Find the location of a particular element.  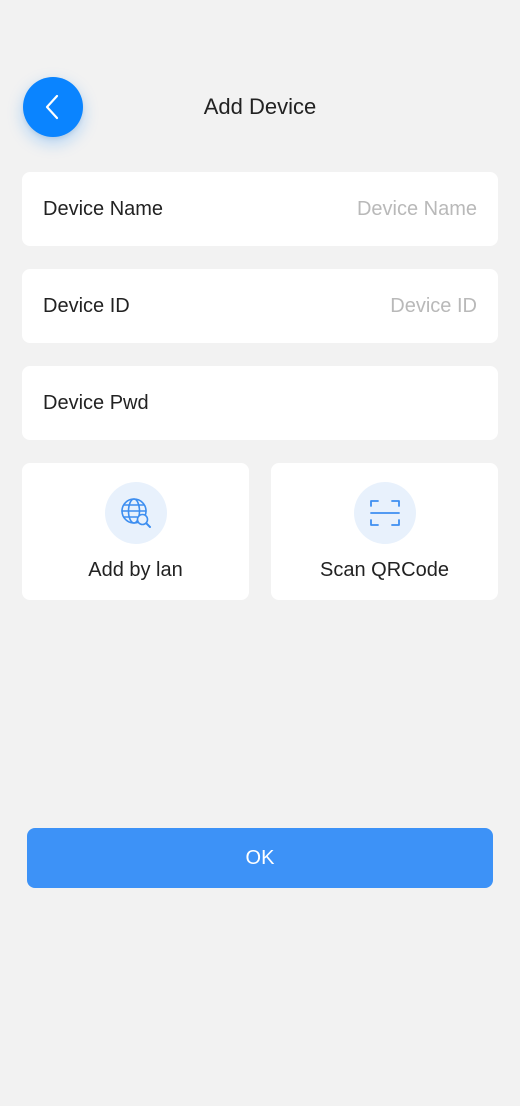

add-by-lan-button: Add by lan is located at coordinates (135, 531).